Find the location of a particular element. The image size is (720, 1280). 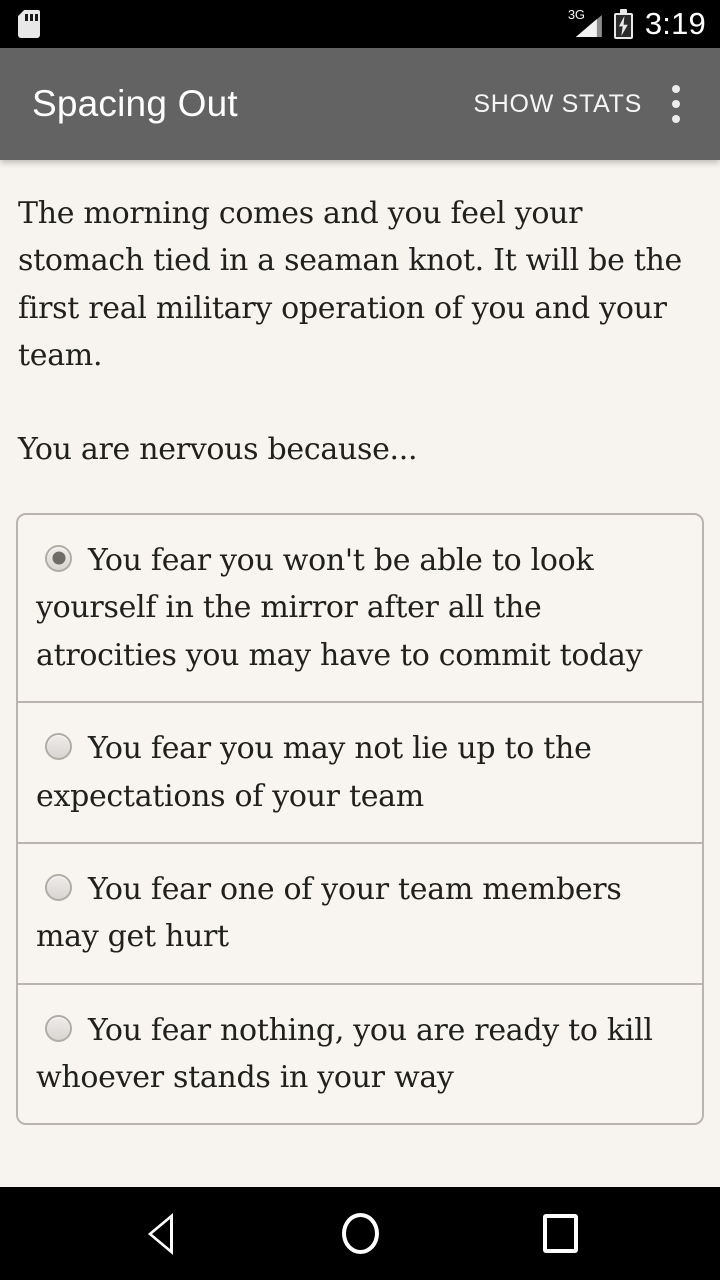

sd-card-icon is located at coordinates (29, 24).